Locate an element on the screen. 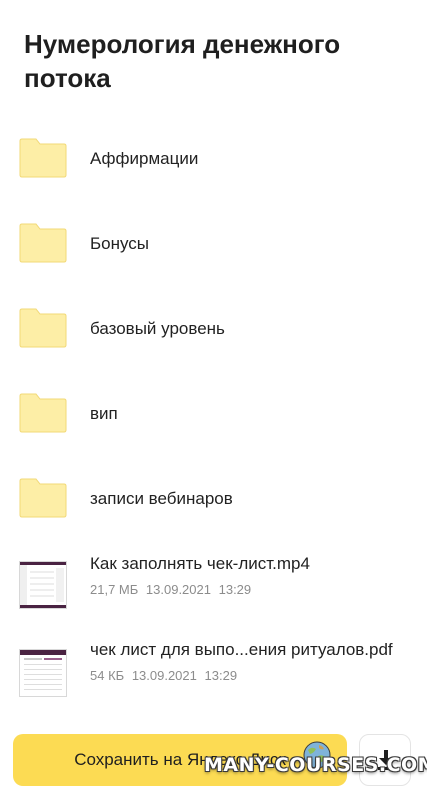 This screenshot has height=800, width=427. list-item-folder: записи вебинаров is located at coordinates (213, 497).